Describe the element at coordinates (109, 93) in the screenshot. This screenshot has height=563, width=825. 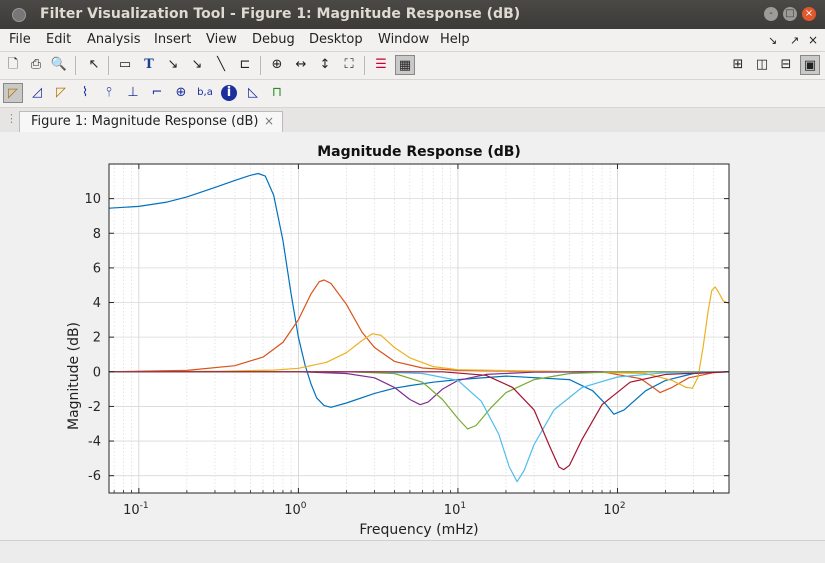
I see `phase-delay-icon: ⫯` at that location.